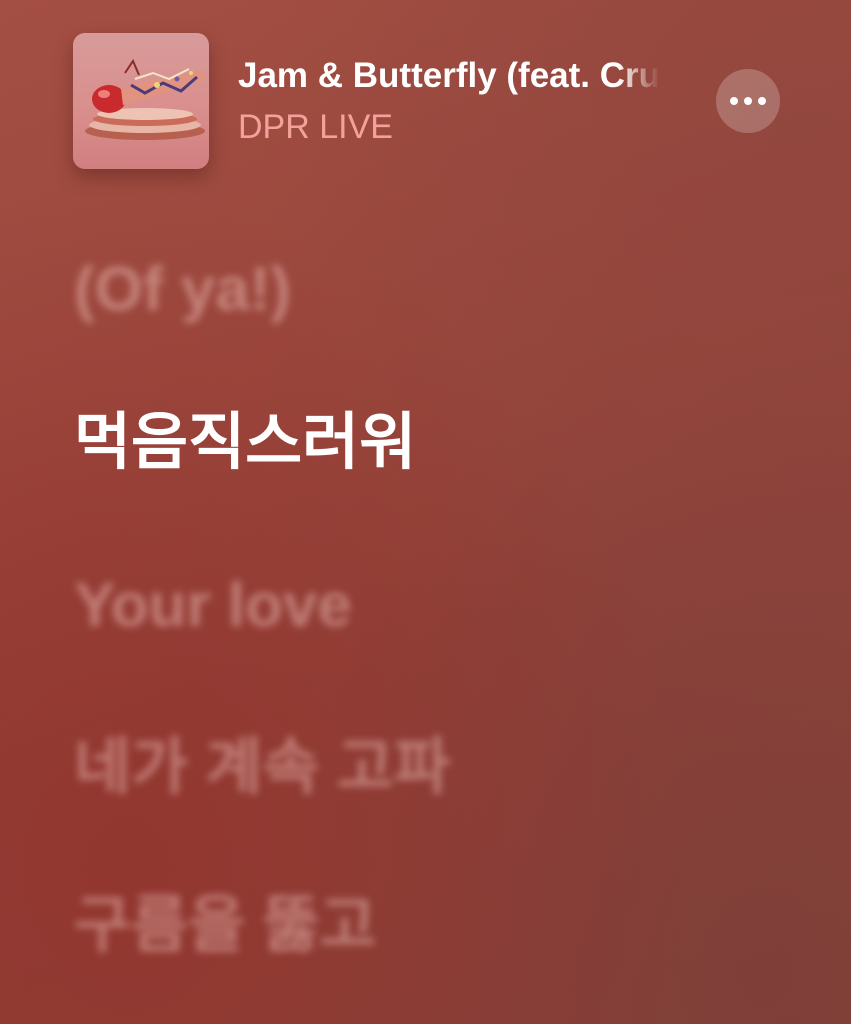 Image resolution: width=851 pixels, height=1024 pixels. Describe the element at coordinates (213, 606) in the screenshot. I see `lyric-line: Your love` at that location.